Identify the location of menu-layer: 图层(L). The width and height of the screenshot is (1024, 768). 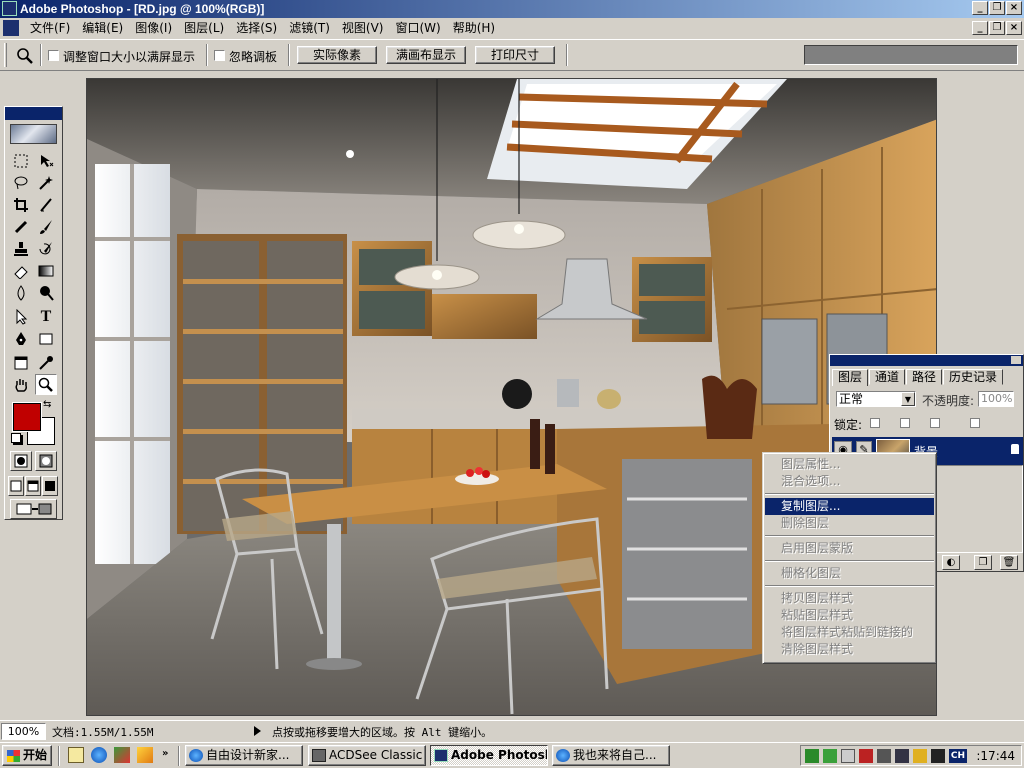
(204, 28).